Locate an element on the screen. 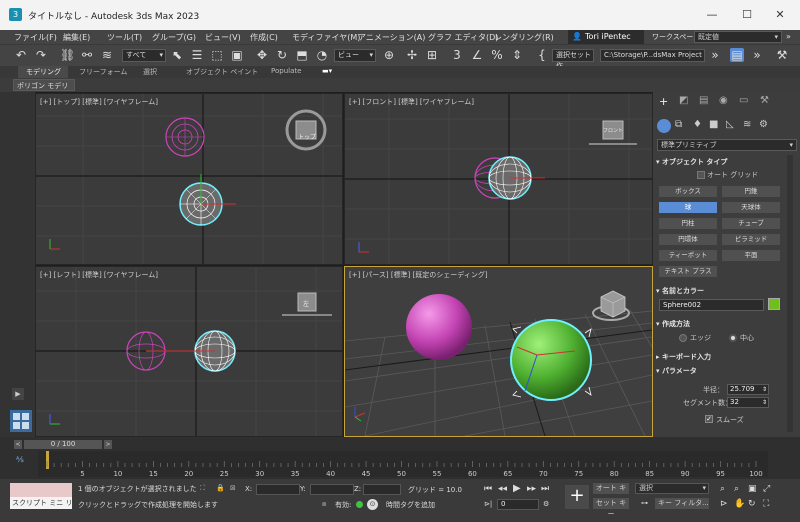 This screenshot has height=522, width=800. user-account: 👤 Tori iPentec is located at coordinates (606, 37).